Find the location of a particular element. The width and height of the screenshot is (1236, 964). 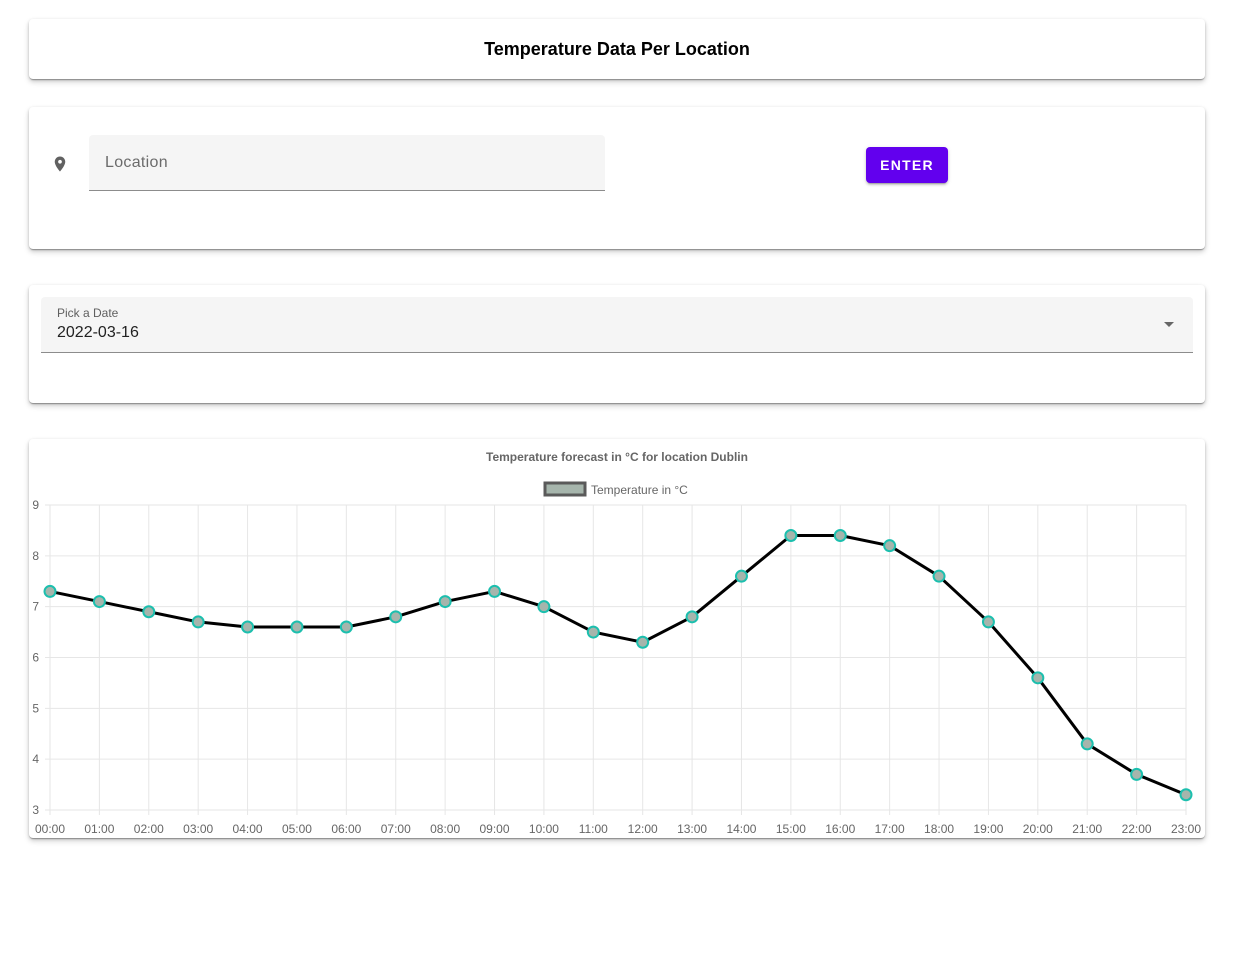

location-field is located at coordinates (347, 163).